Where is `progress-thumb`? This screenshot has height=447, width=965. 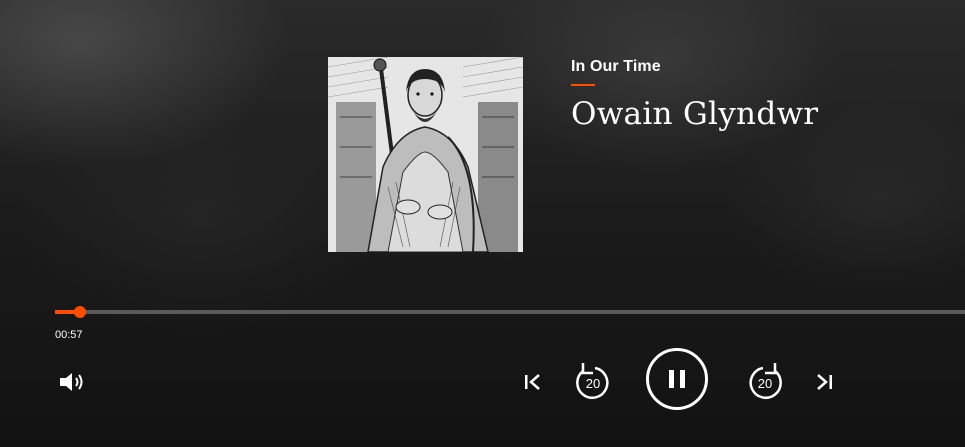 progress-thumb is located at coordinates (79, 312).